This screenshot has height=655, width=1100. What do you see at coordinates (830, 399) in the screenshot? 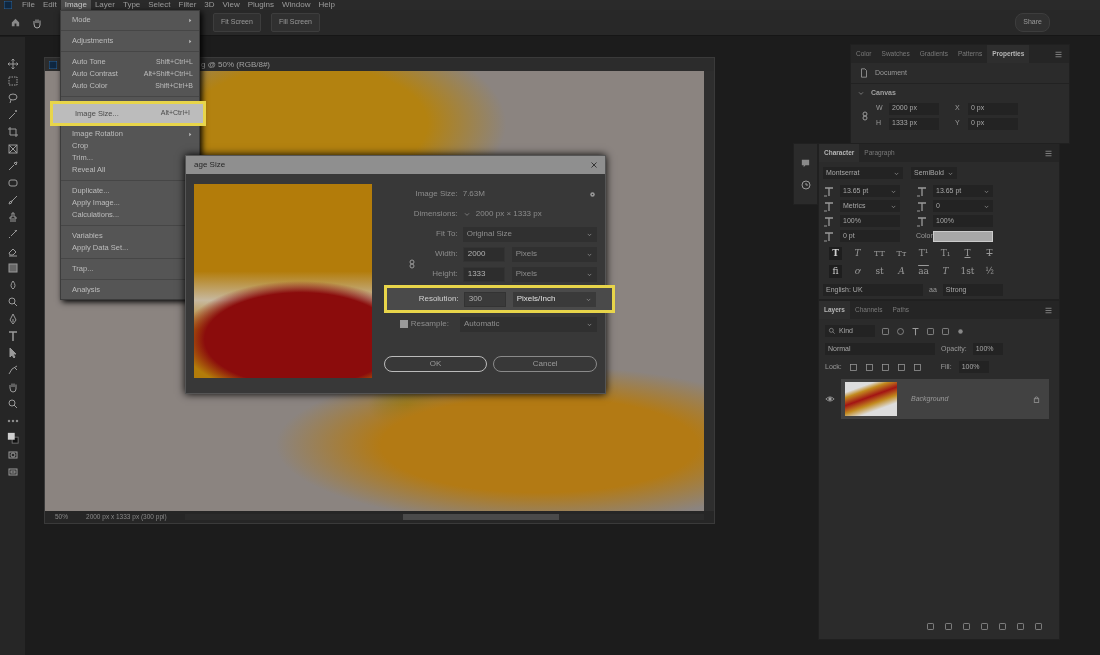
I see `eye-icon` at bounding box center [830, 399].